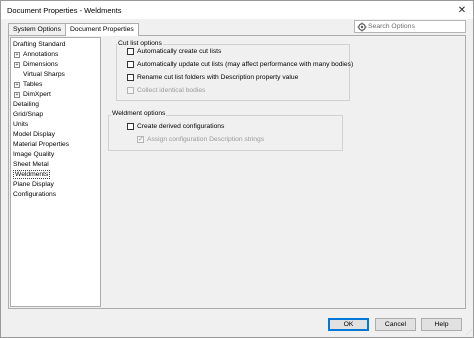 The image size is (474, 338). What do you see at coordinates (32, 84) in the screenshot?
I see `tree-item-tables: Tables` at bounding box center [32, 84].